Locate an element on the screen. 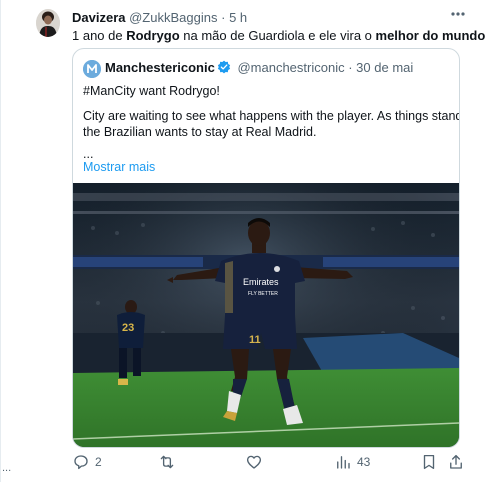 This screenshot has width=485, height=482. bookmark-icon is located at coordinates (429, 462).